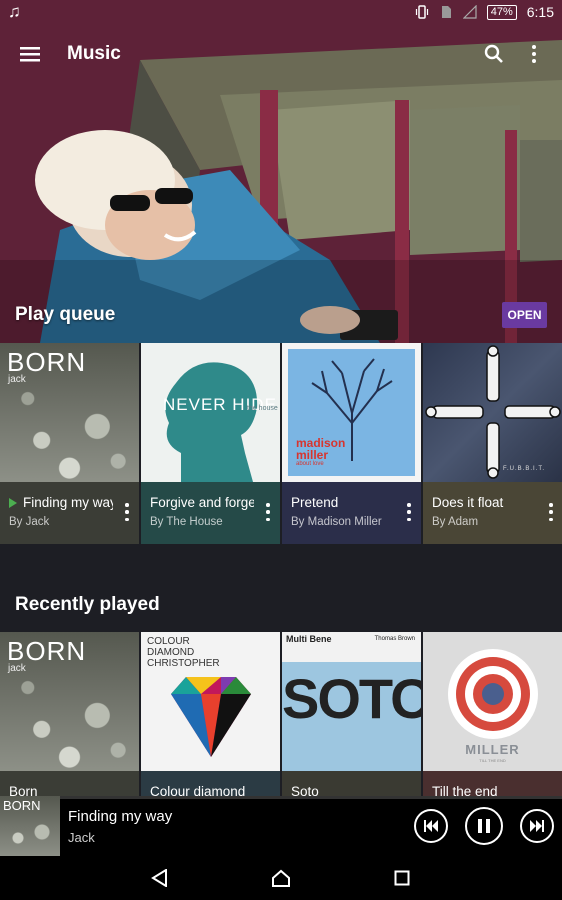 The image size is (562, 900). I want to click on play-queue-label: Play queue, so click(65, 314).